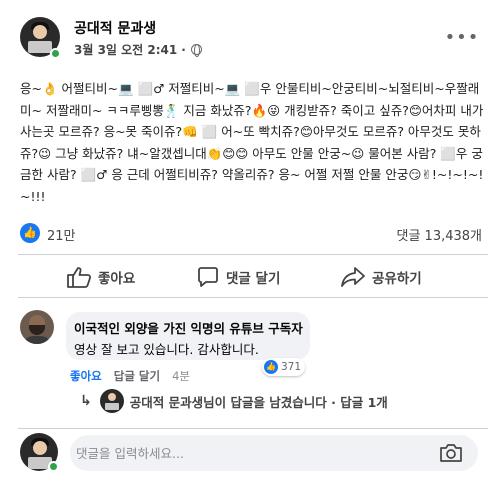 The height and width of the screenshot is (492, 500). What do you see at coordinates (117, 279) in the screenshot?
I see `like-button-label: 좋아요` at bounding box center [117, 279].